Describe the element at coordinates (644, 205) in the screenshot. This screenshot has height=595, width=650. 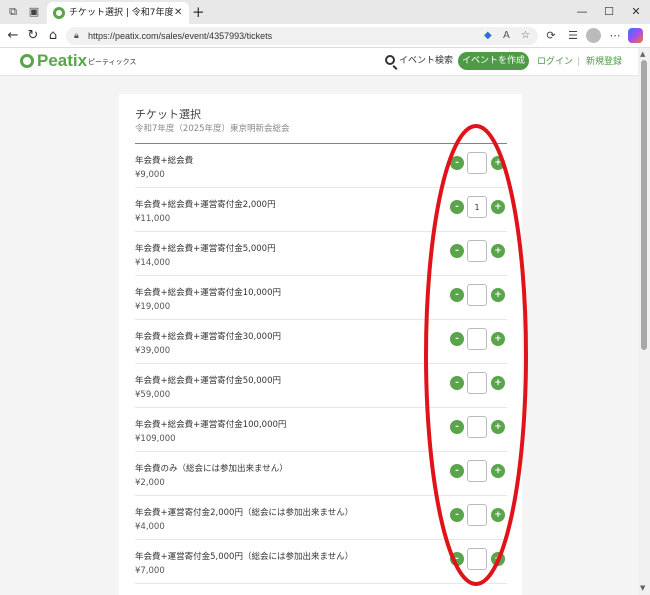
I see `scroll-thumb` at that location.